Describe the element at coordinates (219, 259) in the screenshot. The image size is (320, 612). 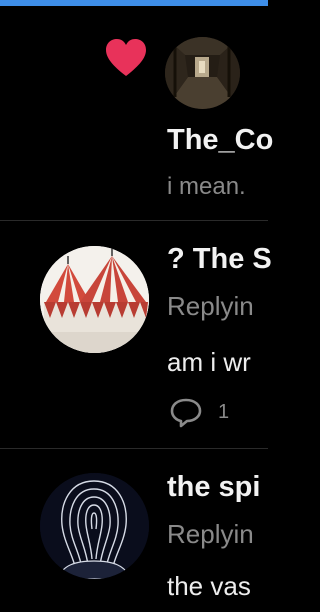
I see `tweet-author-name: ? The S` at that location.